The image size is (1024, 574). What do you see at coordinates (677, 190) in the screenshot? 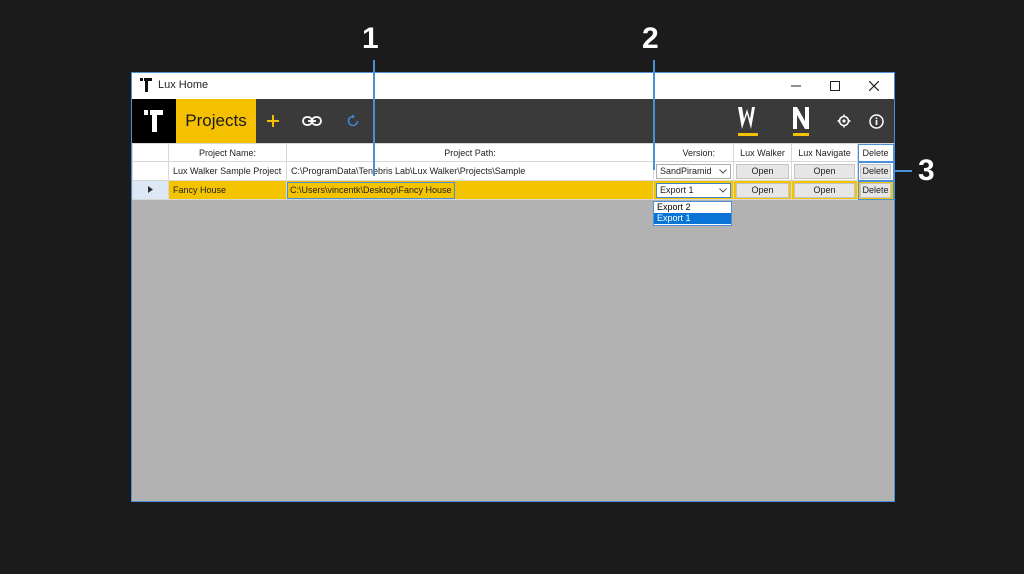
I see `version-select-value: Export 1` at bounding box center [677, 190].